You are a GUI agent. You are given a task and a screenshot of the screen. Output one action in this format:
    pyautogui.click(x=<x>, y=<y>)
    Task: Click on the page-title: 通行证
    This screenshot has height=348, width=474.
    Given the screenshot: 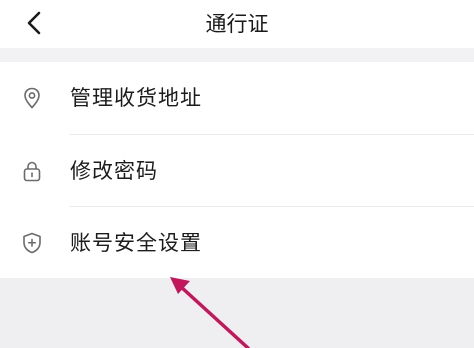 What is the action you would take?
    pyautogui.click(x=237, y=24)
    